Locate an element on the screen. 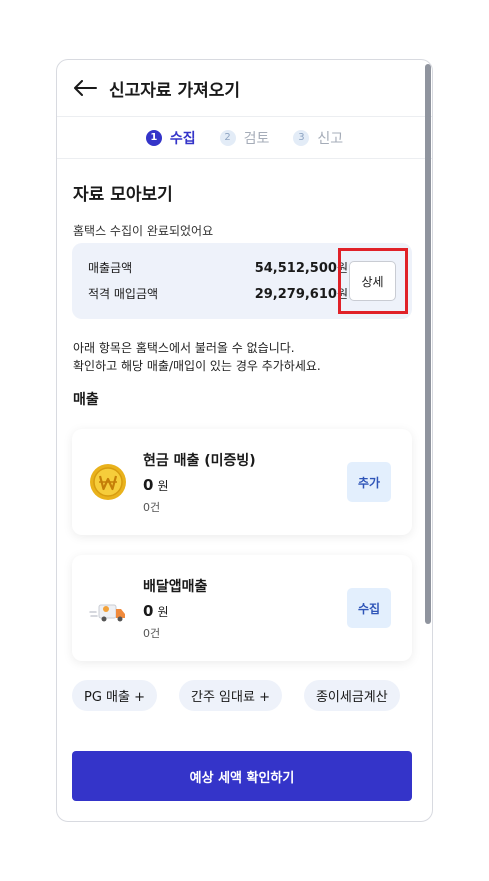 The height and width of the screenshot is (881, 489). step-label: 수집 is located at coordinates (182, 138).